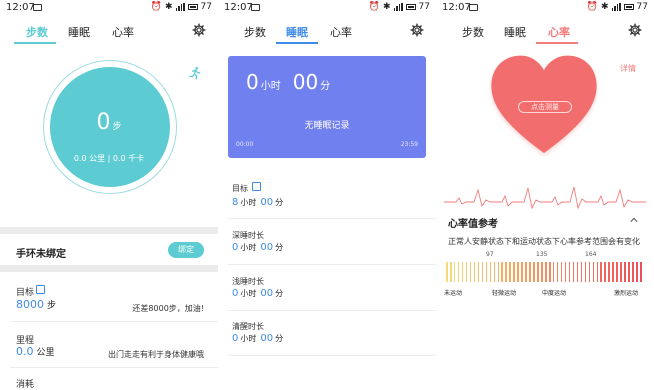 Image resolution: width=654 pixels, height=390 pixels. Describe the element at coordinates (327, 32) in the screenshot. I see `tab-bar: 步数 睡眠 心率` at that location.